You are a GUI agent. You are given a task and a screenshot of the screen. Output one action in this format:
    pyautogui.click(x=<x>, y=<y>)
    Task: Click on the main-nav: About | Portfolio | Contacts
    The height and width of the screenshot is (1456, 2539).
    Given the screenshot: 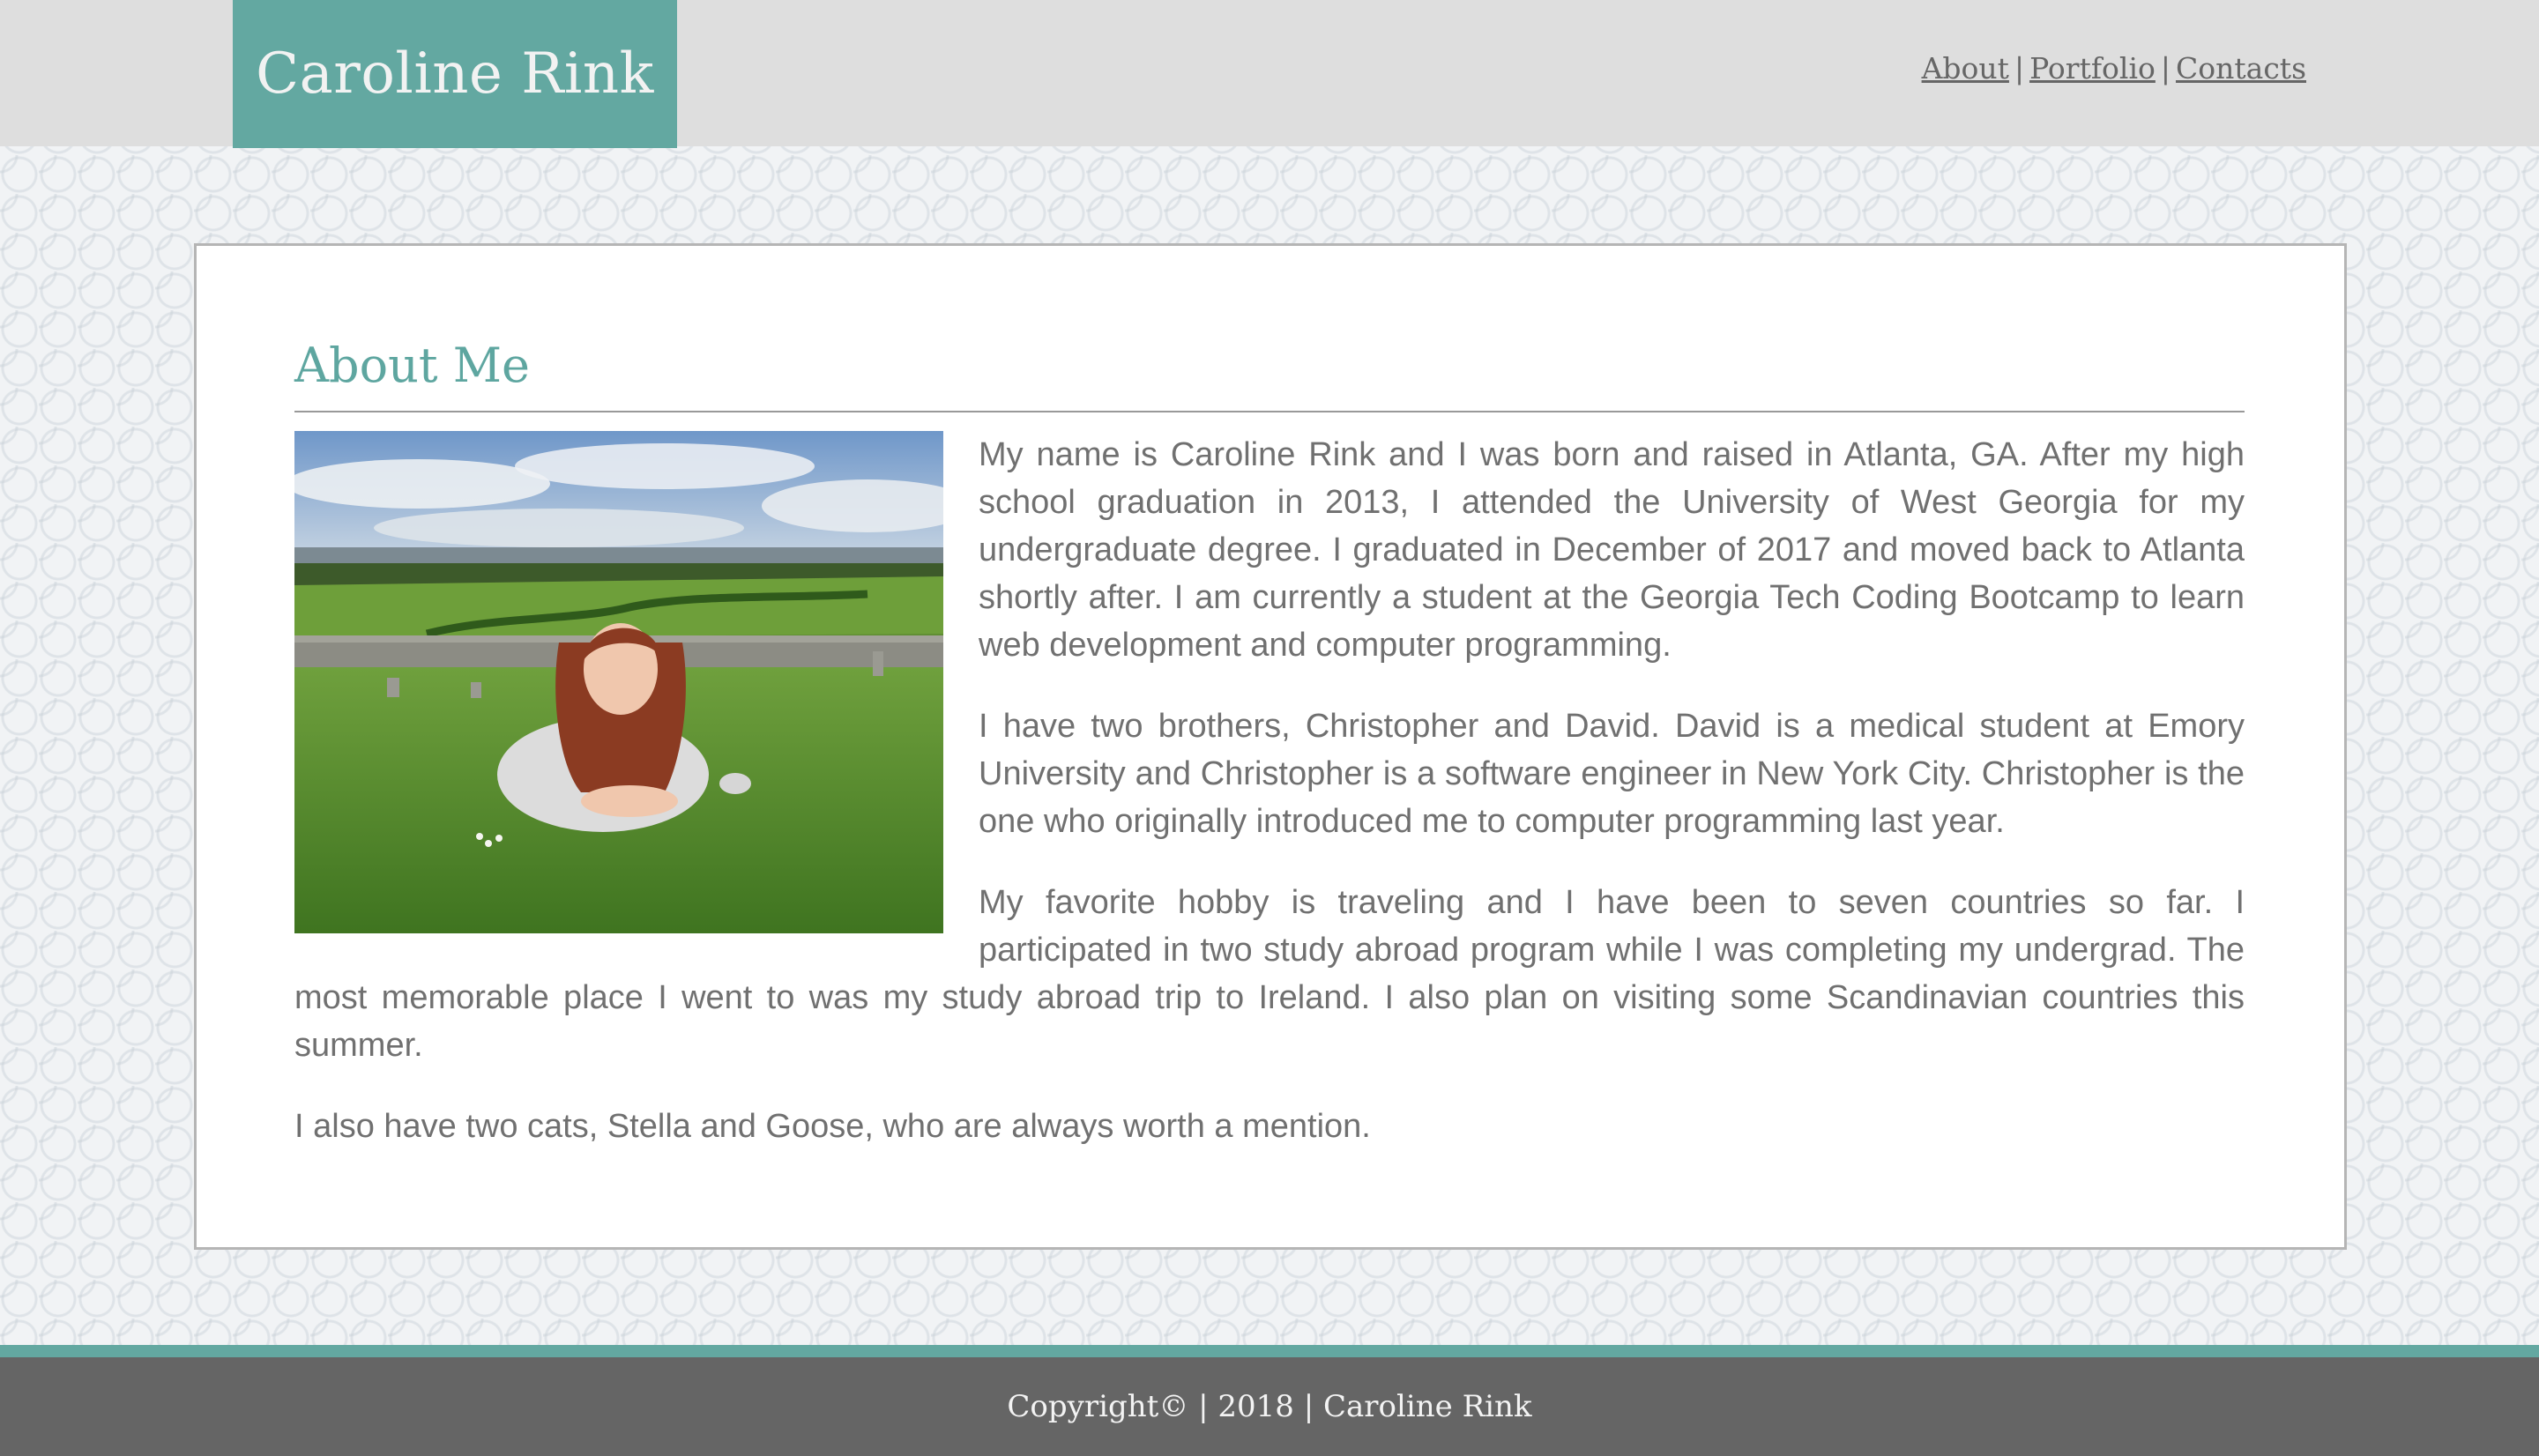 What is the action you would take?
    pyautogui.click(x=2114, y=68)
    